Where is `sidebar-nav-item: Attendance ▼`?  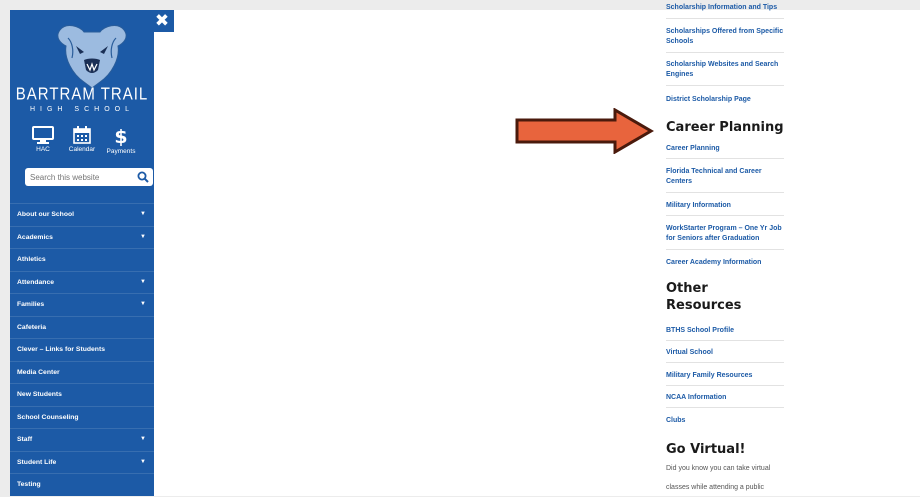
sidebar-nav-item: Attendance ▼ is located at coordinates (82, 283).